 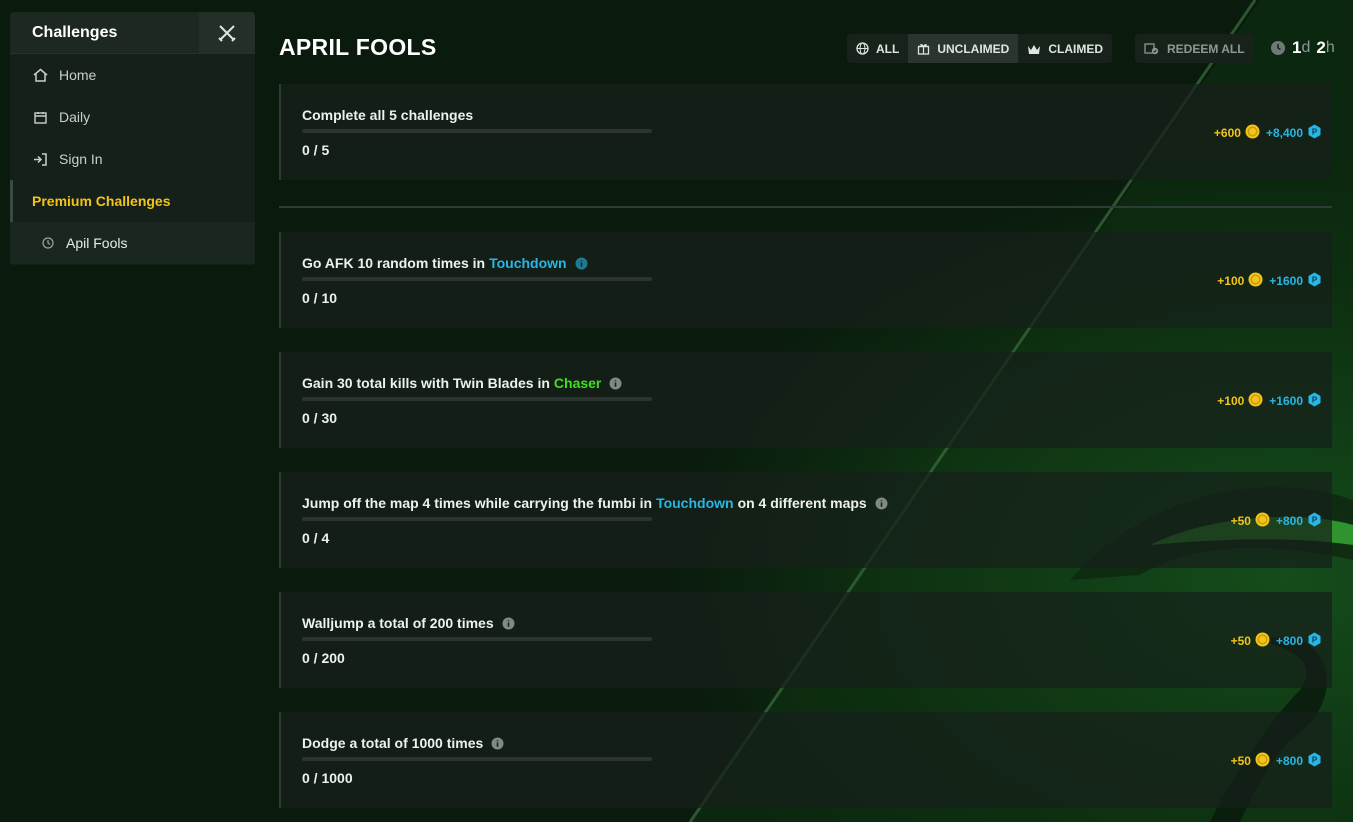 I want to click on filter-label: ALL, so click(x=888, y=48).